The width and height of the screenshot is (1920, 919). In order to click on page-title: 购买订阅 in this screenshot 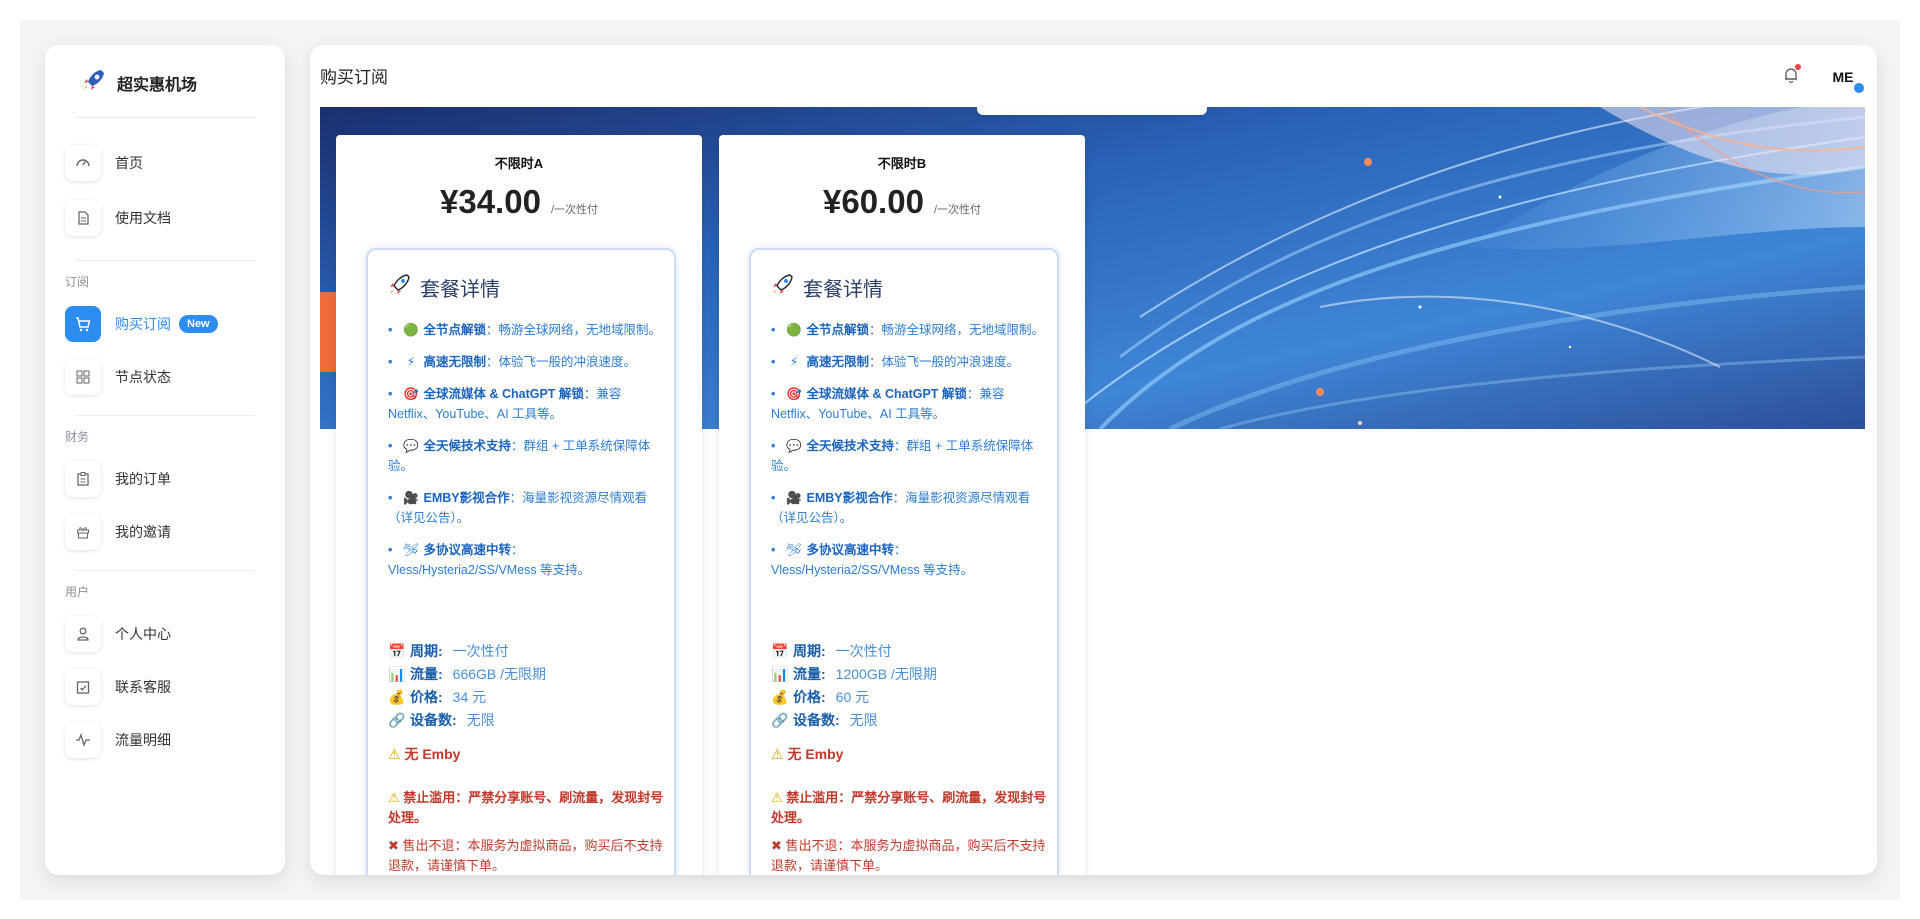, I will do `click(354, 77)`.